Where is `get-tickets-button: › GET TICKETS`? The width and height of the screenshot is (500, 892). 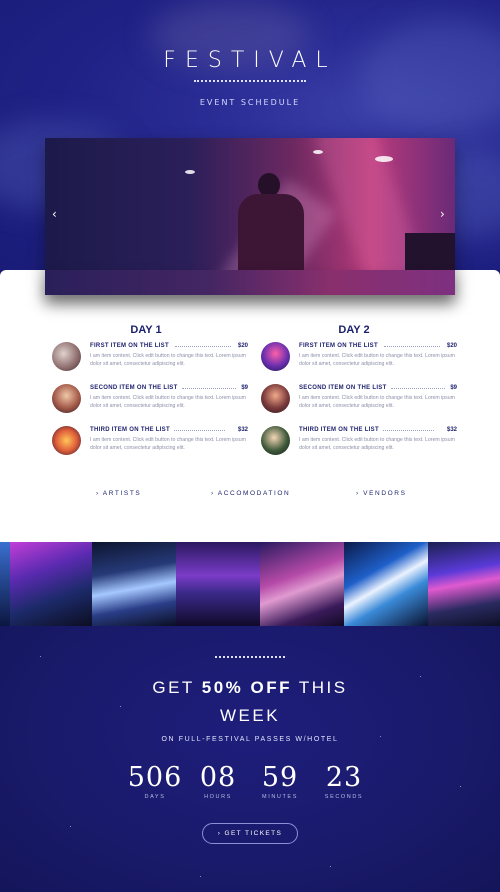
get-tickets-button: › GET TICKETS is located at coordinates (250, 833).